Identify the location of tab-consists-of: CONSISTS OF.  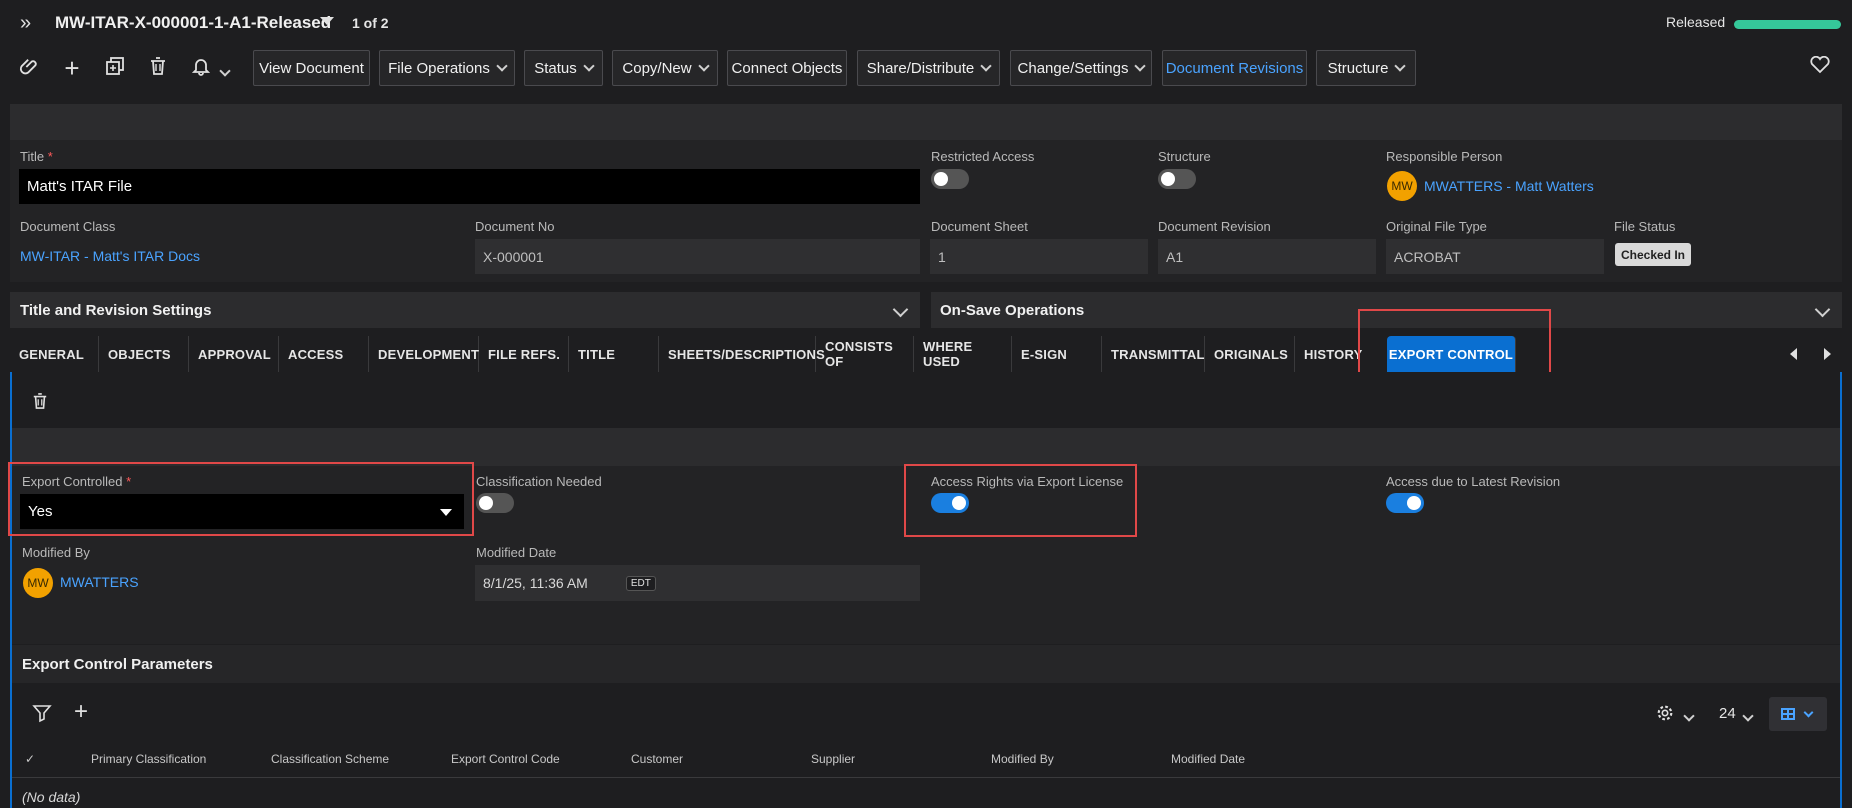
(865, 354).